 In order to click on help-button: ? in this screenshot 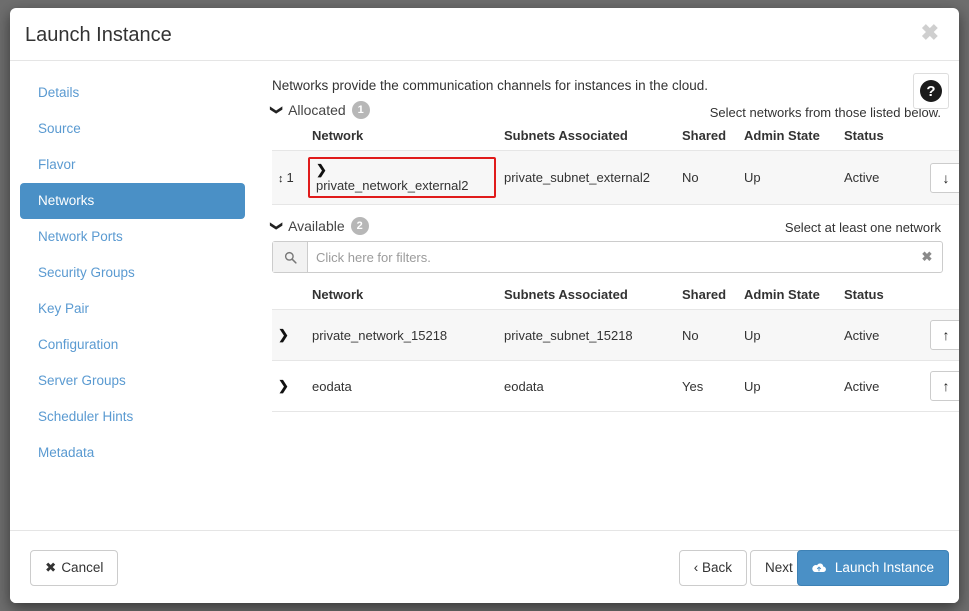, I will do `click(931, 91)`.